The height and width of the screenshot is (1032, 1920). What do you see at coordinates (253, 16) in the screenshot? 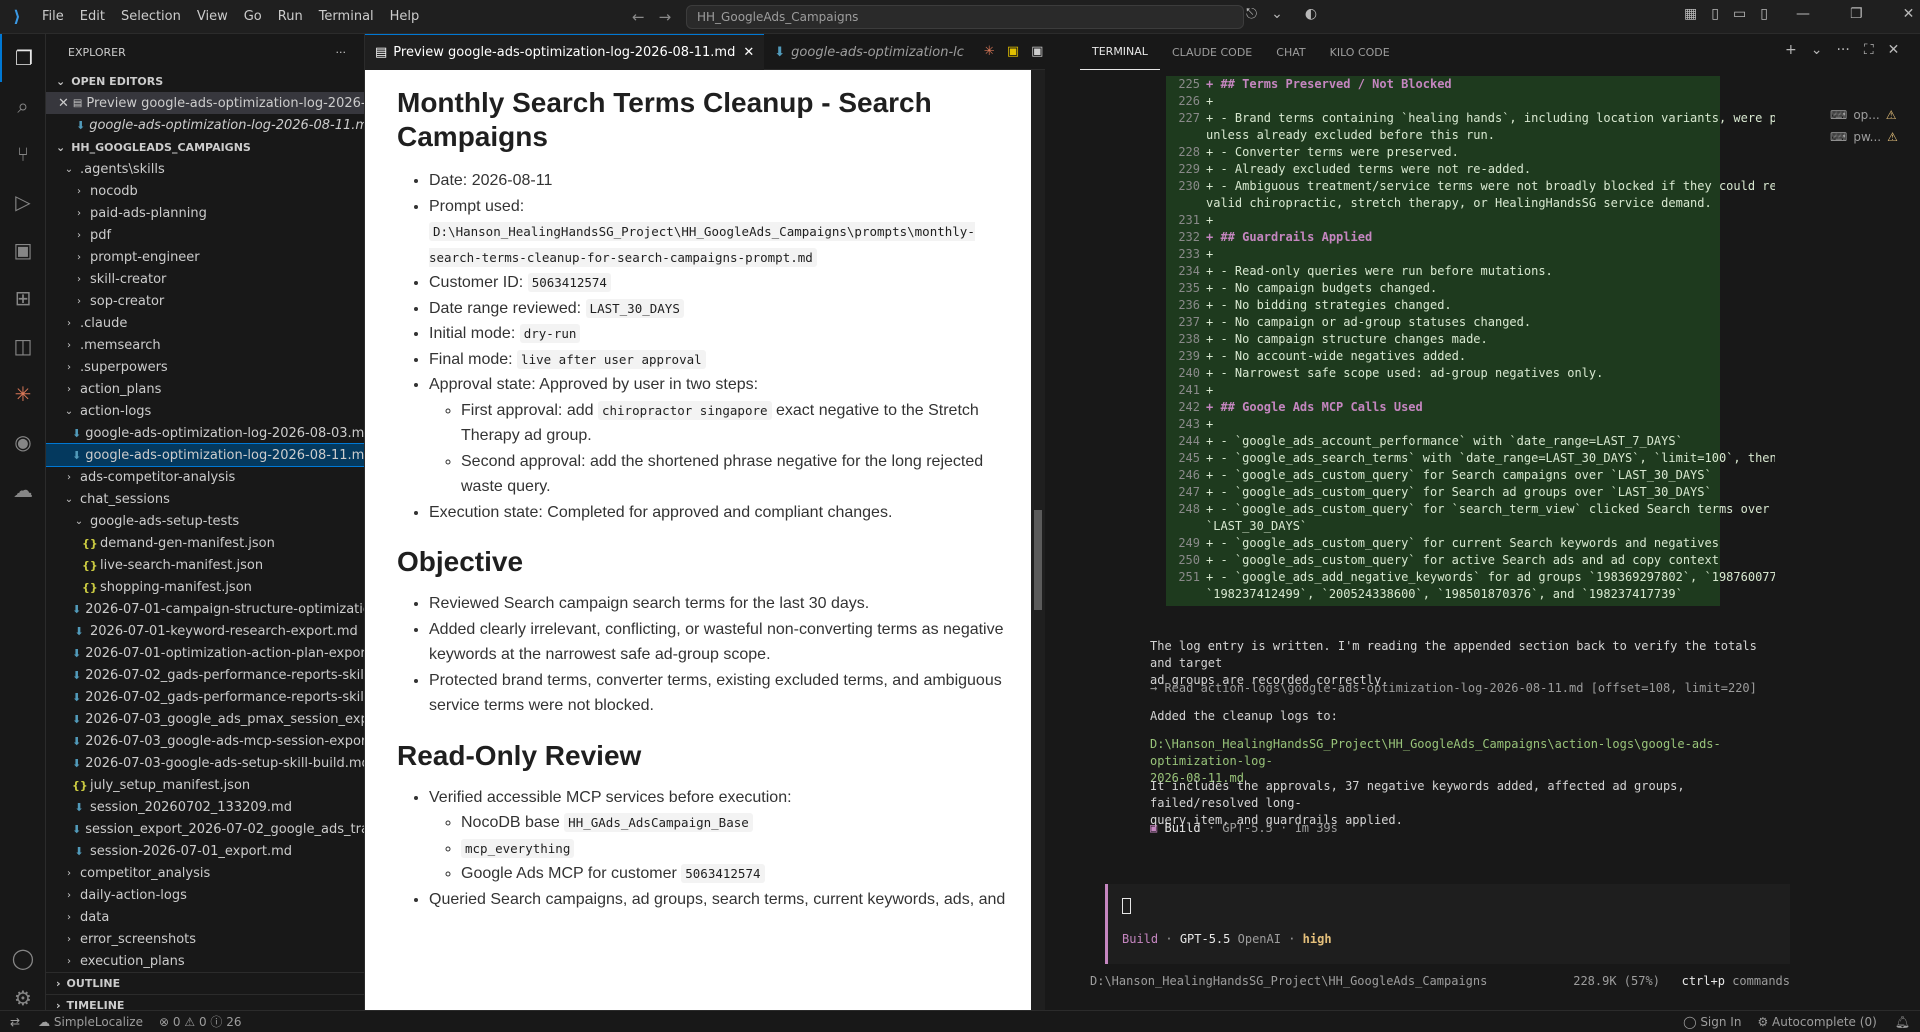
I see `menu-go: Go` at bounding box center [253, 16].